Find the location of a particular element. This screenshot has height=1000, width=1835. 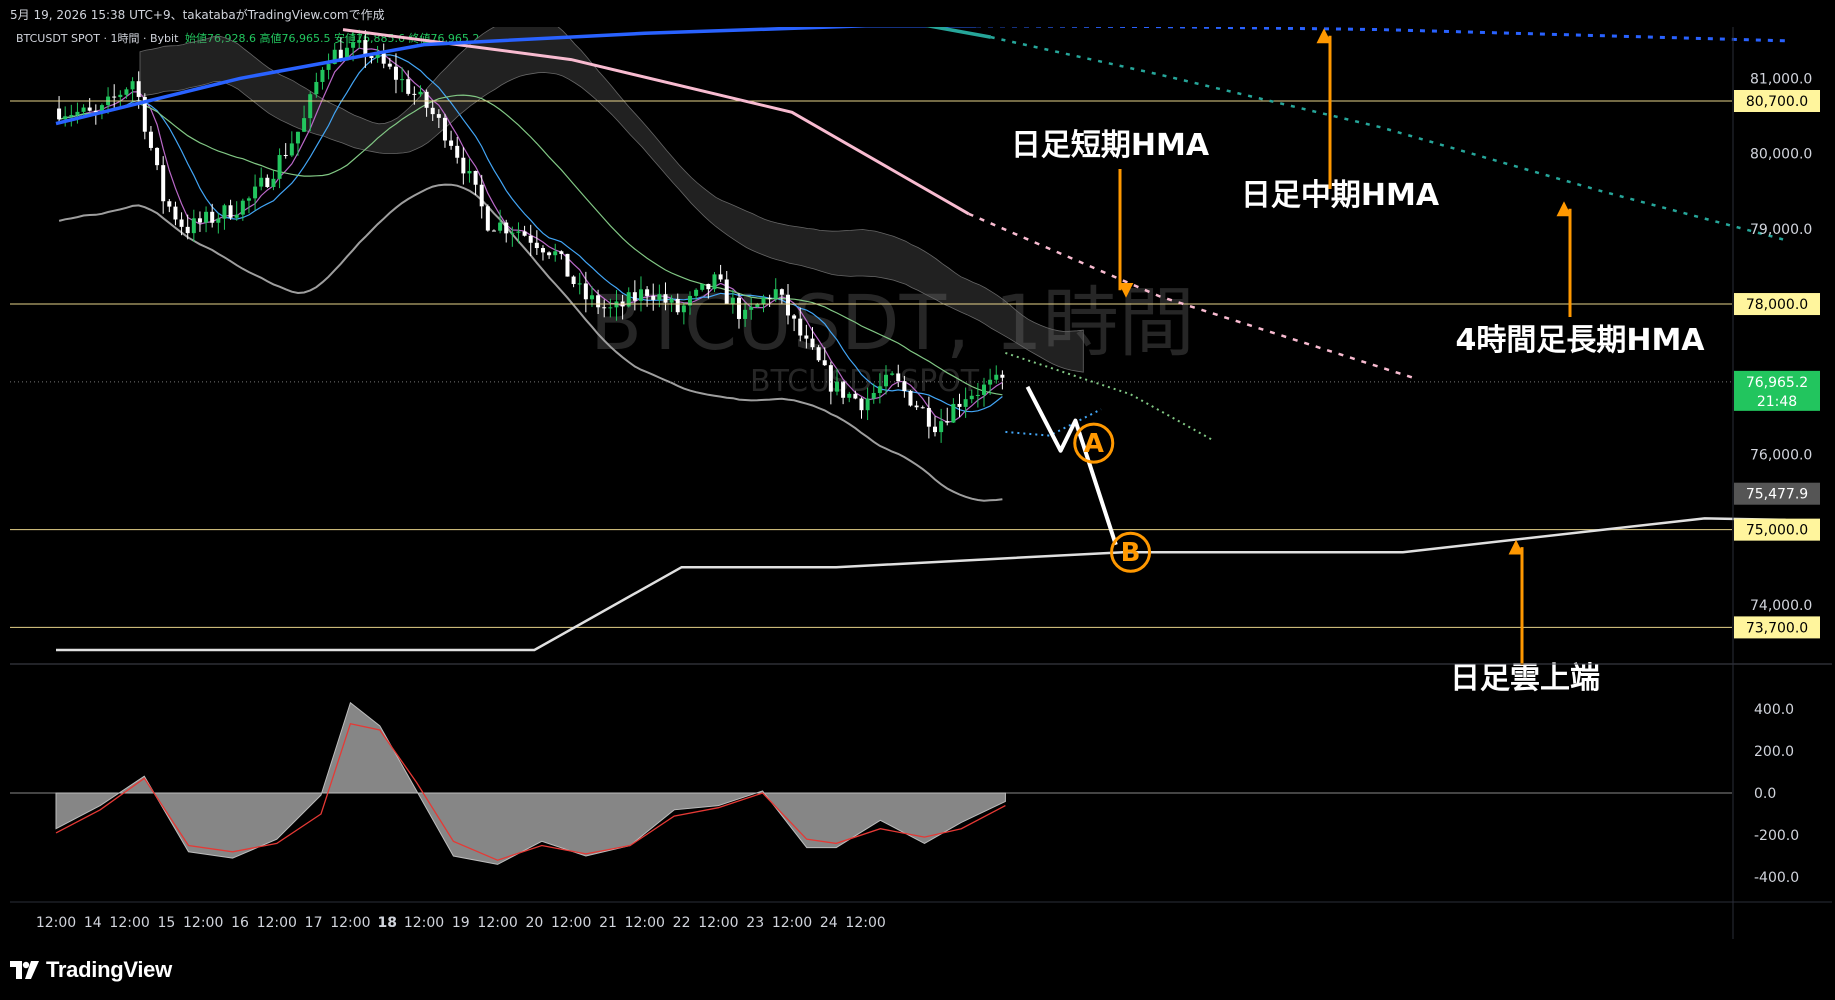

footer: TradingView is located at coordinates (91, 970).